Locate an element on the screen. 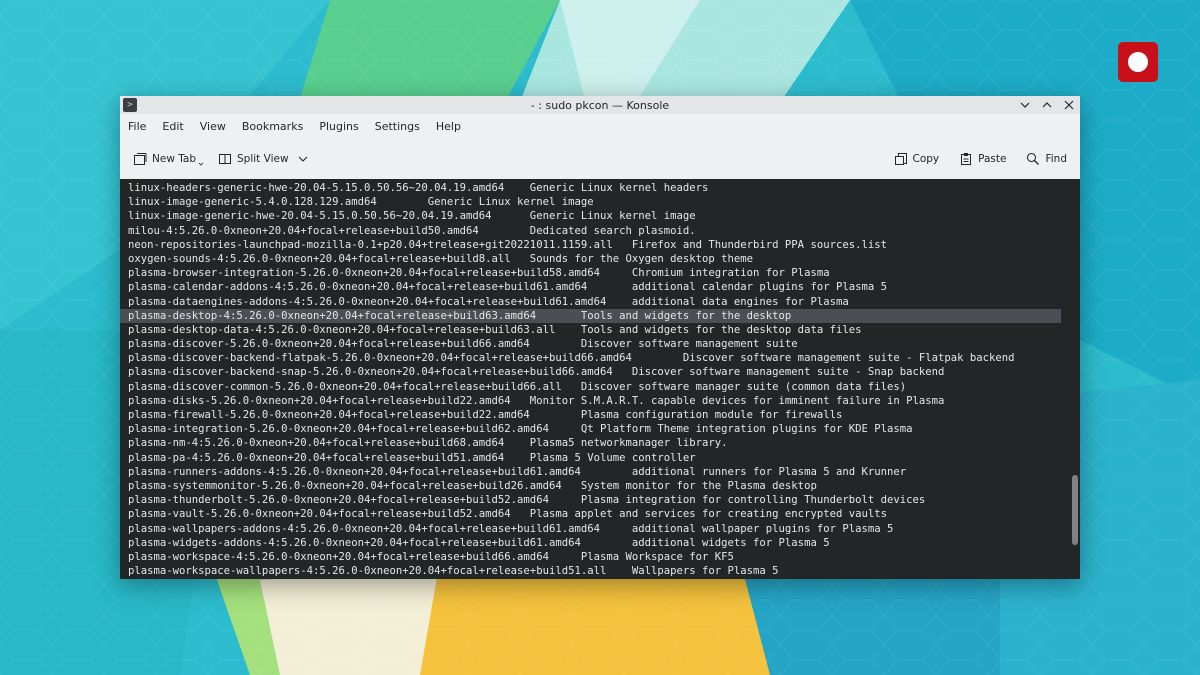 The height and width of the screenshot is (675, 1200). menu-settings: Settings is located at coordinates (397, 126).